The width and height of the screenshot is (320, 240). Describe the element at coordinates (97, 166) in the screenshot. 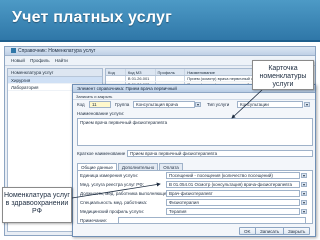

I see `tab-general: Общие данные` at that location.